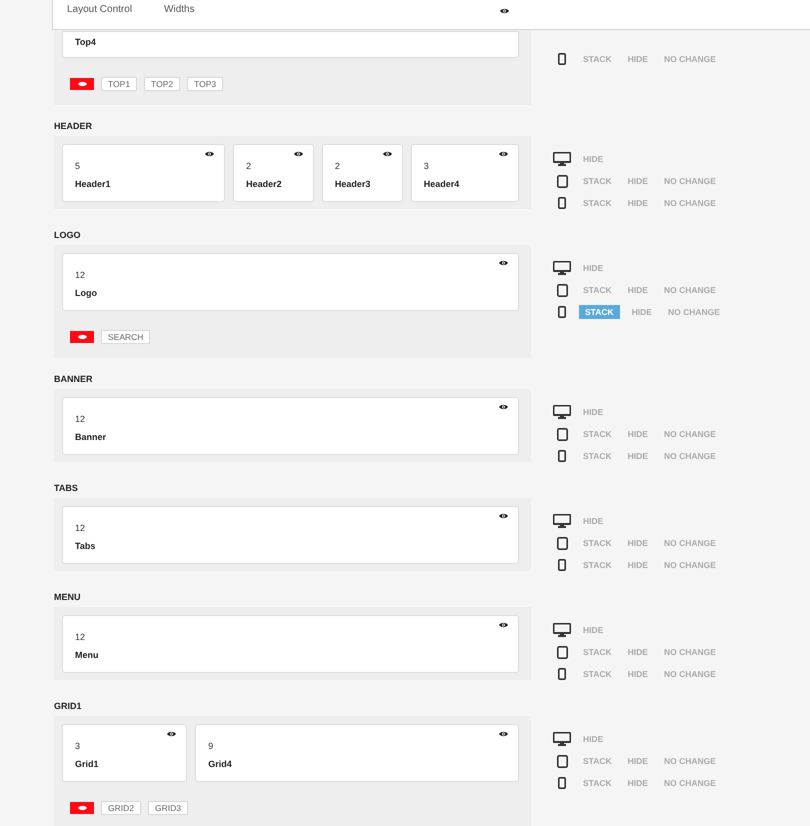 Image resolution: width=810 pixels, height=826 pixels. I want to click on column-card: 12 Logo, so click(290, 282).